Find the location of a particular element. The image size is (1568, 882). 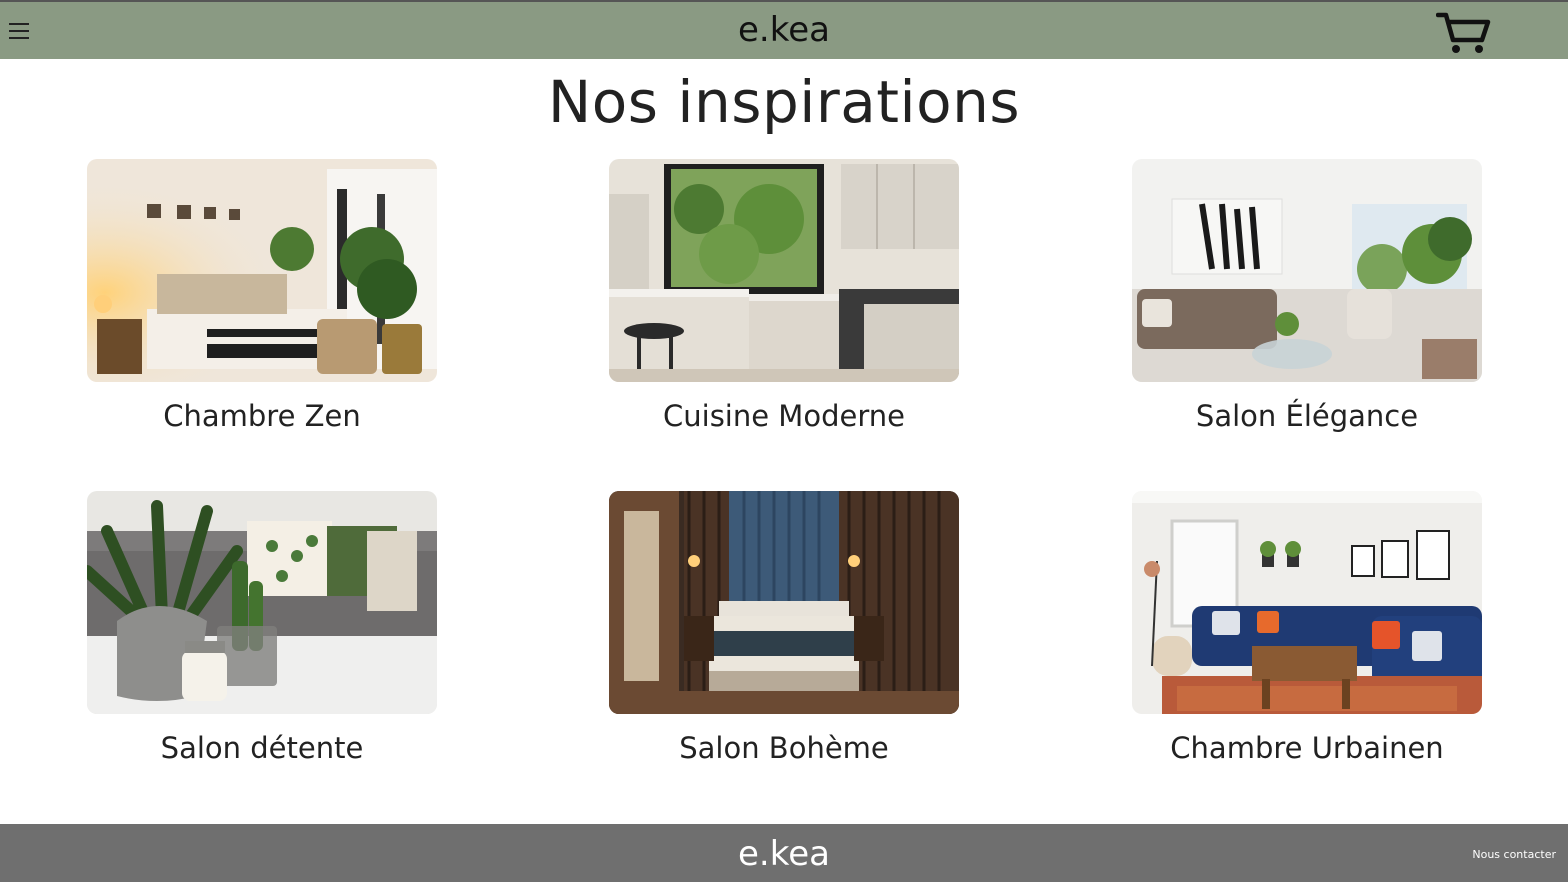

living-room-blue-sofa-photo is located at coordinates (1307, 602).